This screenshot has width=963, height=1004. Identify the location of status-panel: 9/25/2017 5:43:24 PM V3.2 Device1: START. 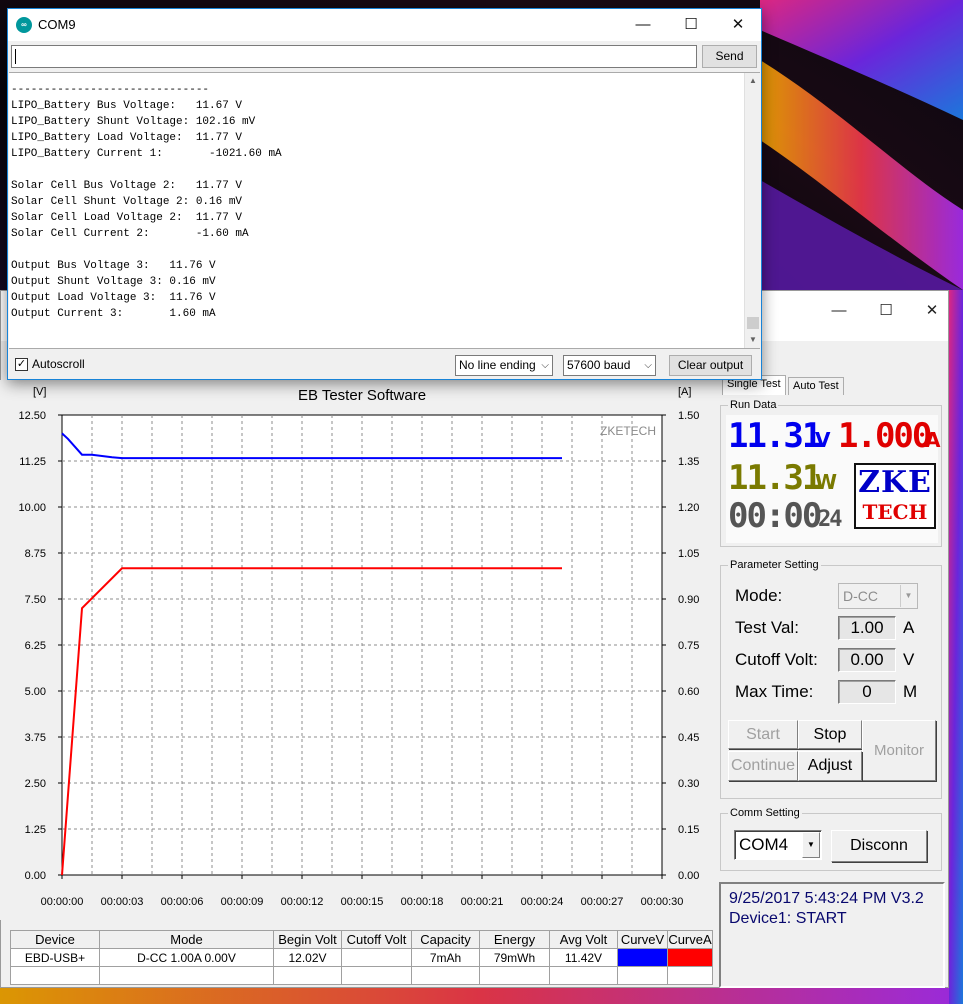
(832, 935).